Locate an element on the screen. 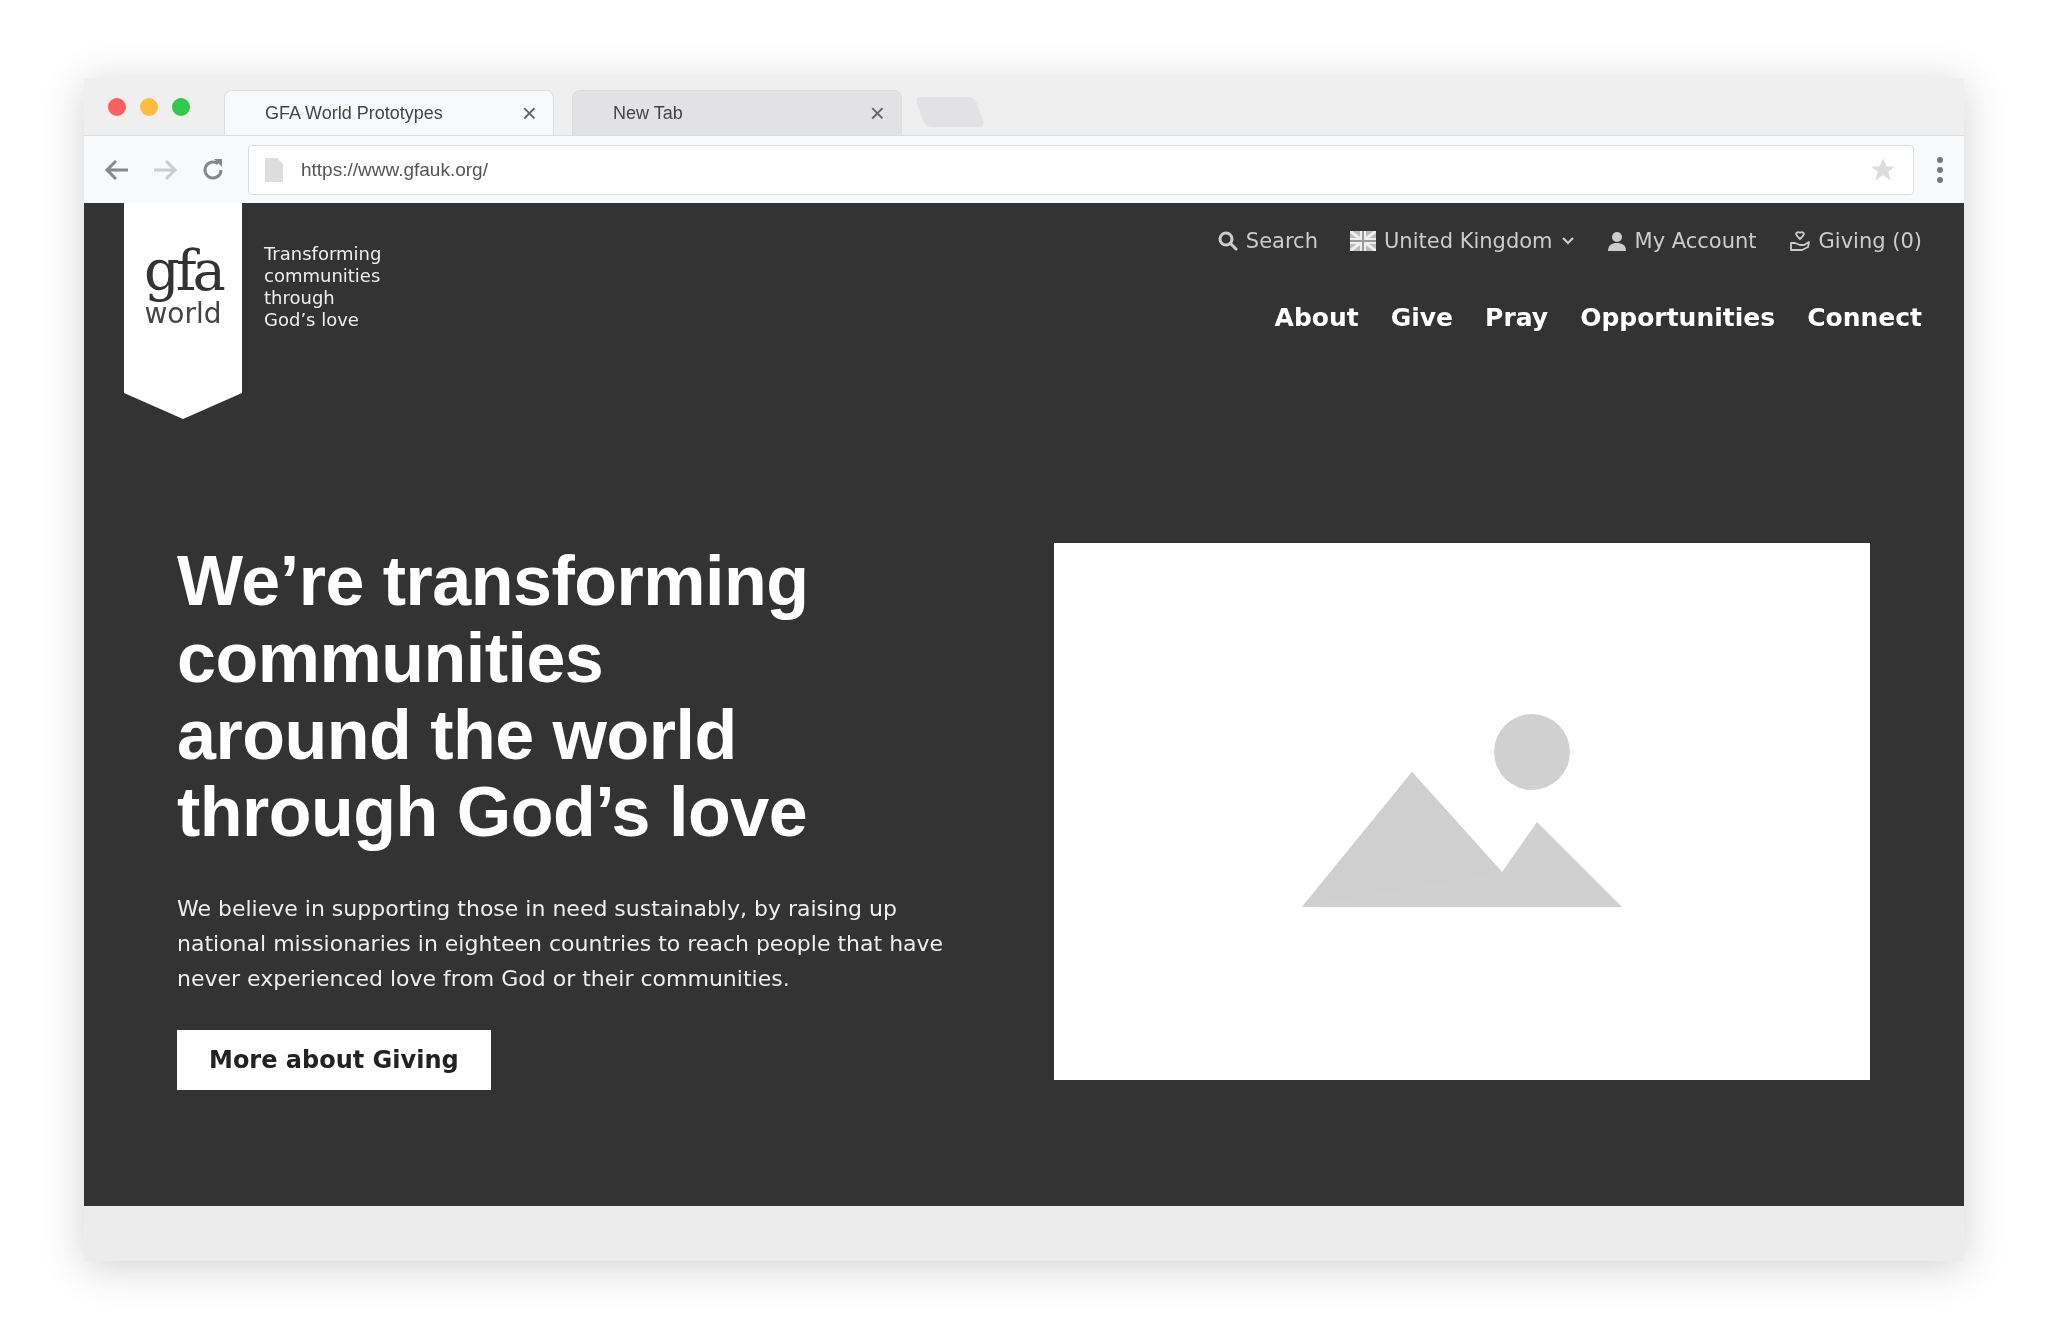  forward-icon is located at coordinates (165, 169).